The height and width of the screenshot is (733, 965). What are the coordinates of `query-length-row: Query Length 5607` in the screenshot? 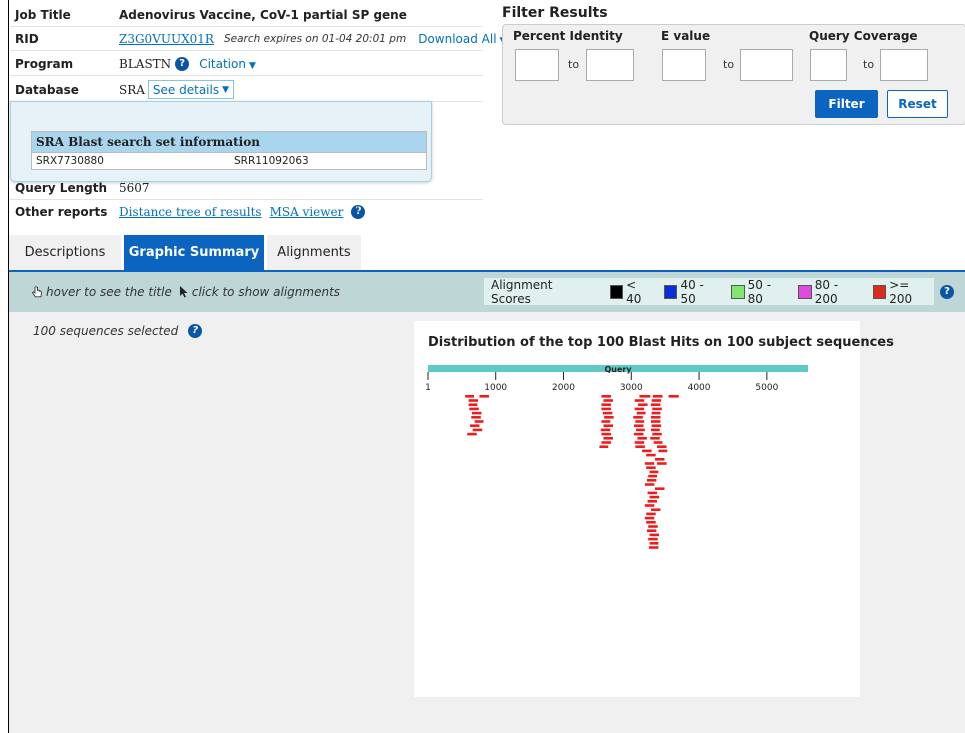 It's located at (246, 188).